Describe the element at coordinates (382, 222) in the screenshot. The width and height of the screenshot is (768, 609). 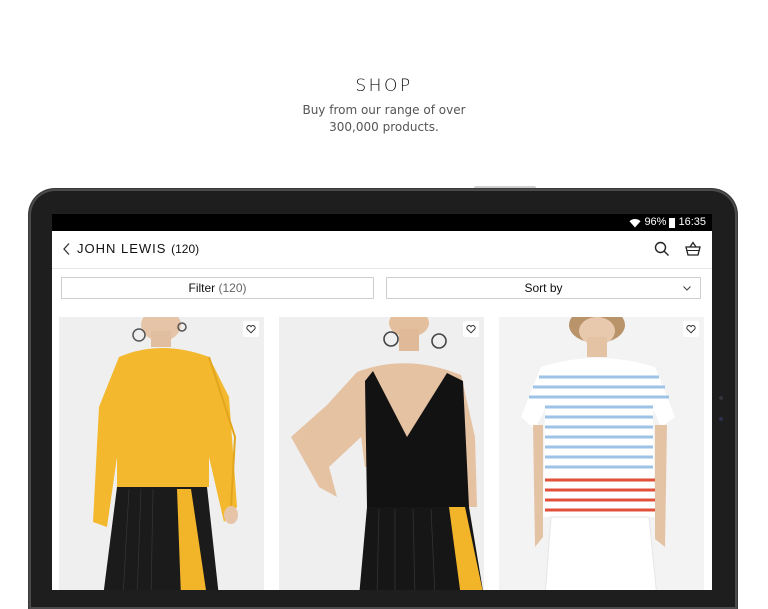
I see `status-bar: 96% 16:35` at that location.